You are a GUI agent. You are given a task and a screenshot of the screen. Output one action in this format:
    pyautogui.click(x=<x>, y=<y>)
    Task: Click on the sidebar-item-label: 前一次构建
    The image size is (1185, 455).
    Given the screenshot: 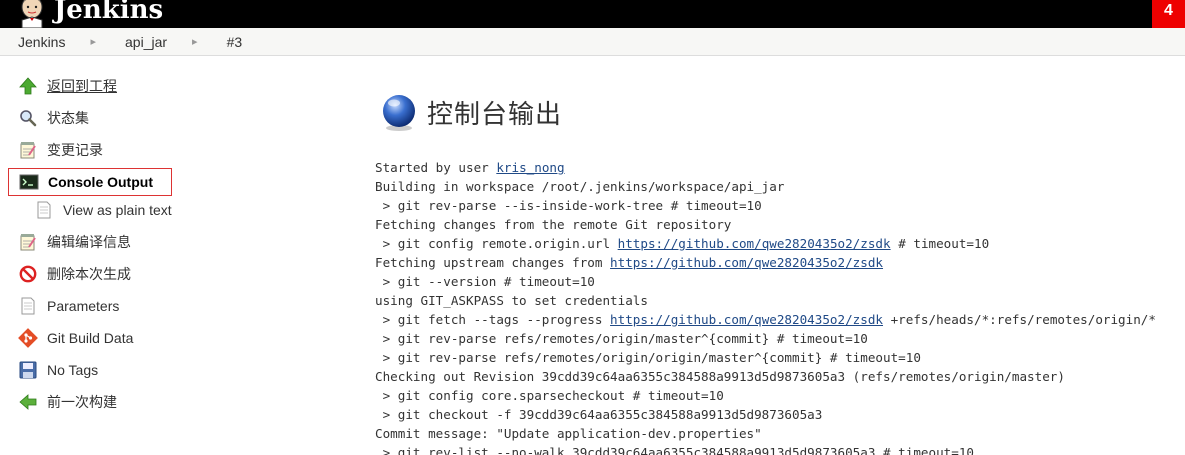 What is the action you would take?
    pyautogui.click(x=82, y=402)
    